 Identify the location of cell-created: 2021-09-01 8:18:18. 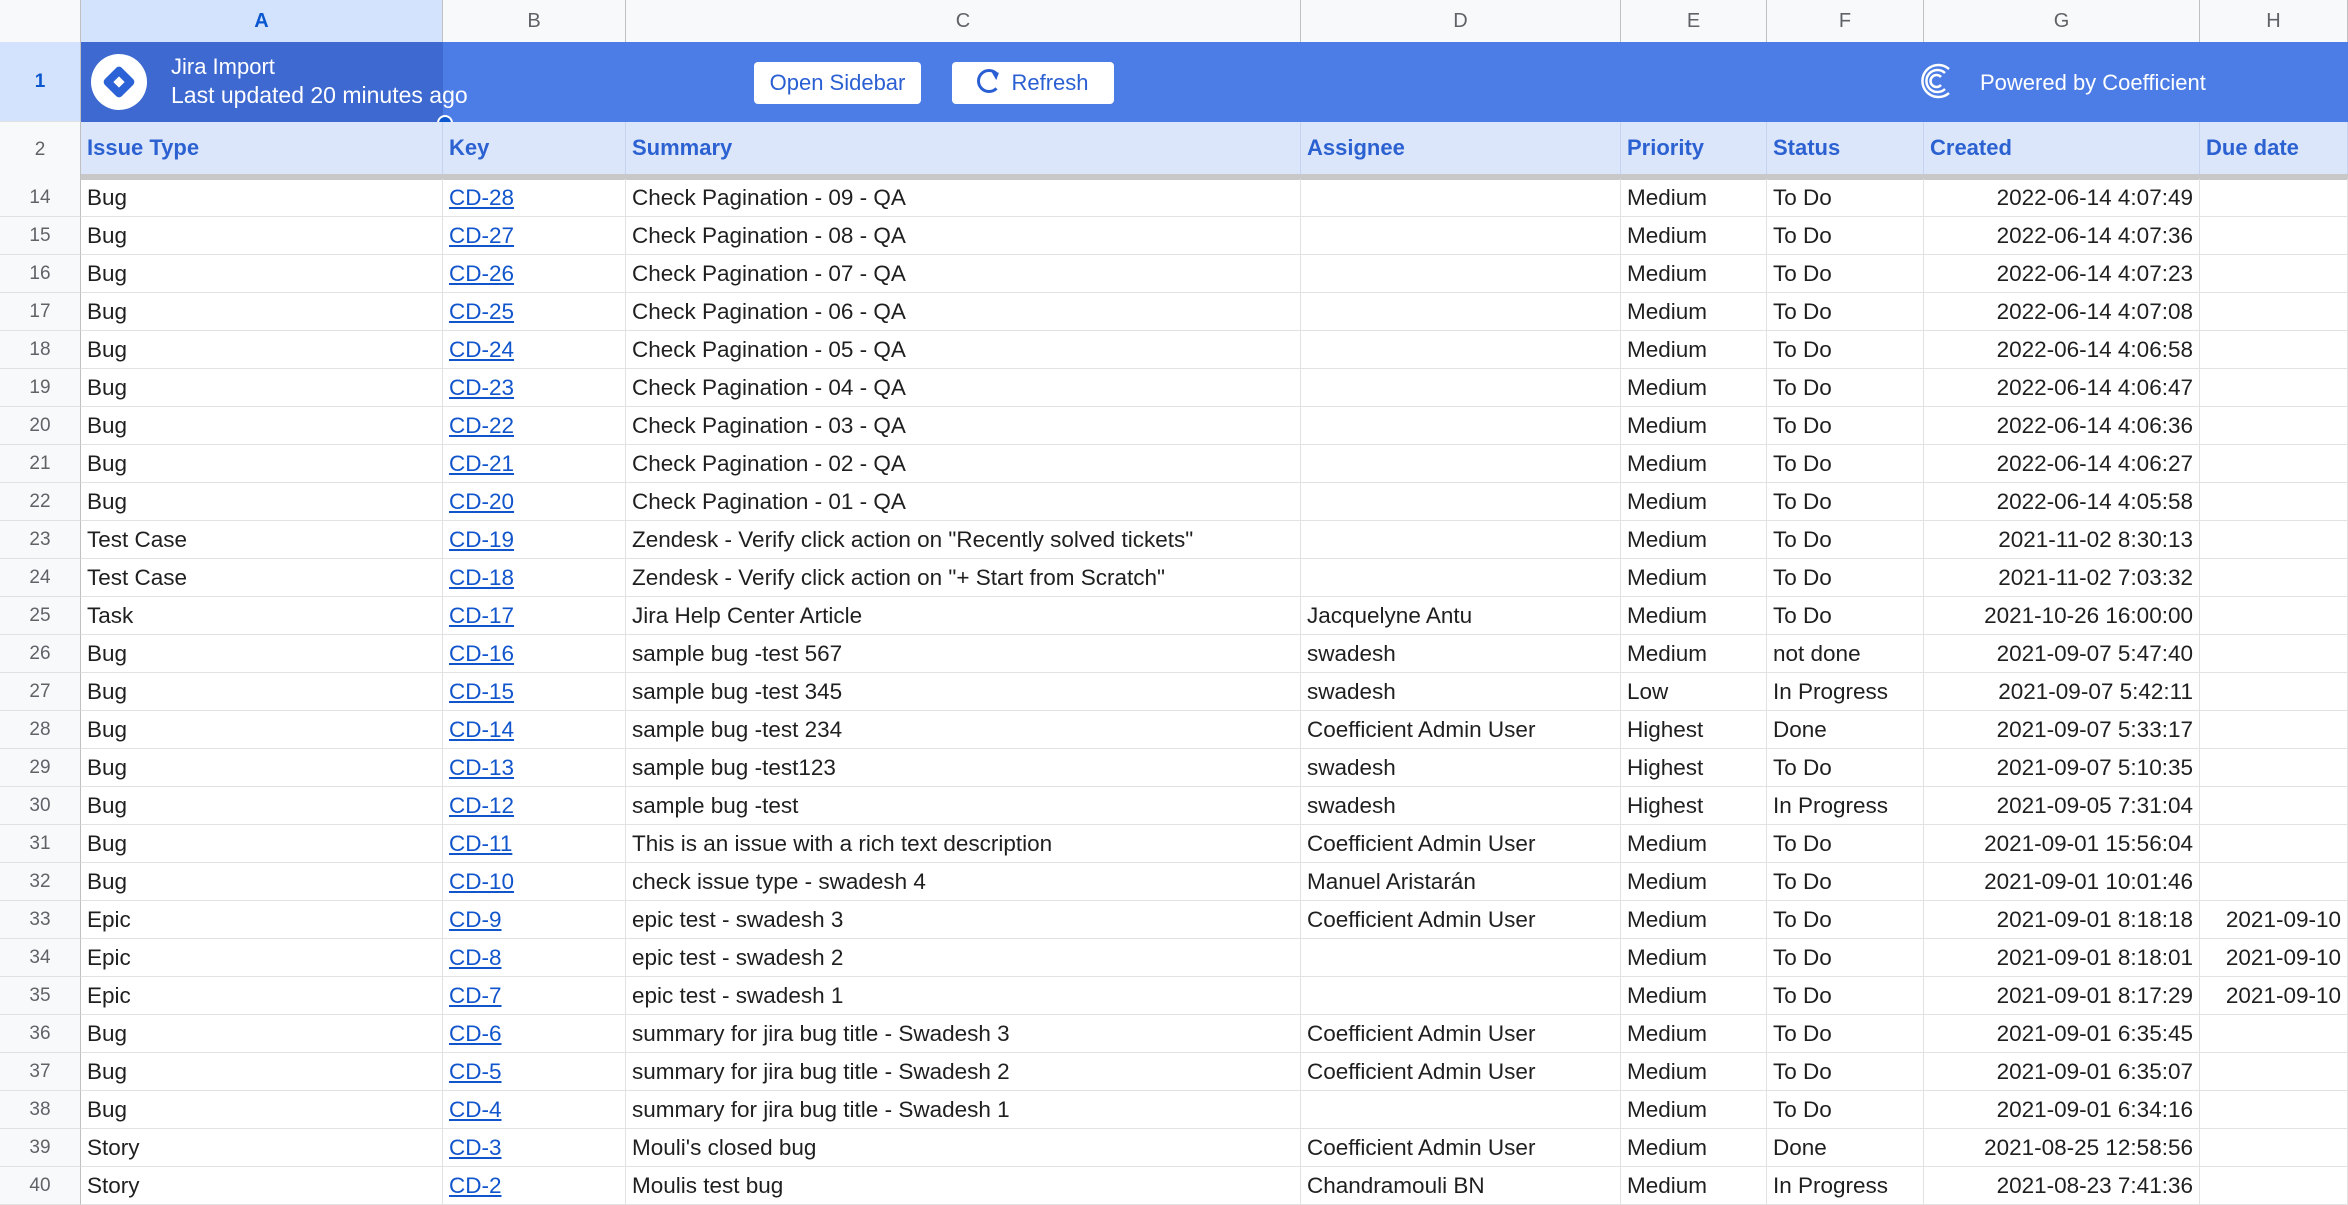
(2062, 920).